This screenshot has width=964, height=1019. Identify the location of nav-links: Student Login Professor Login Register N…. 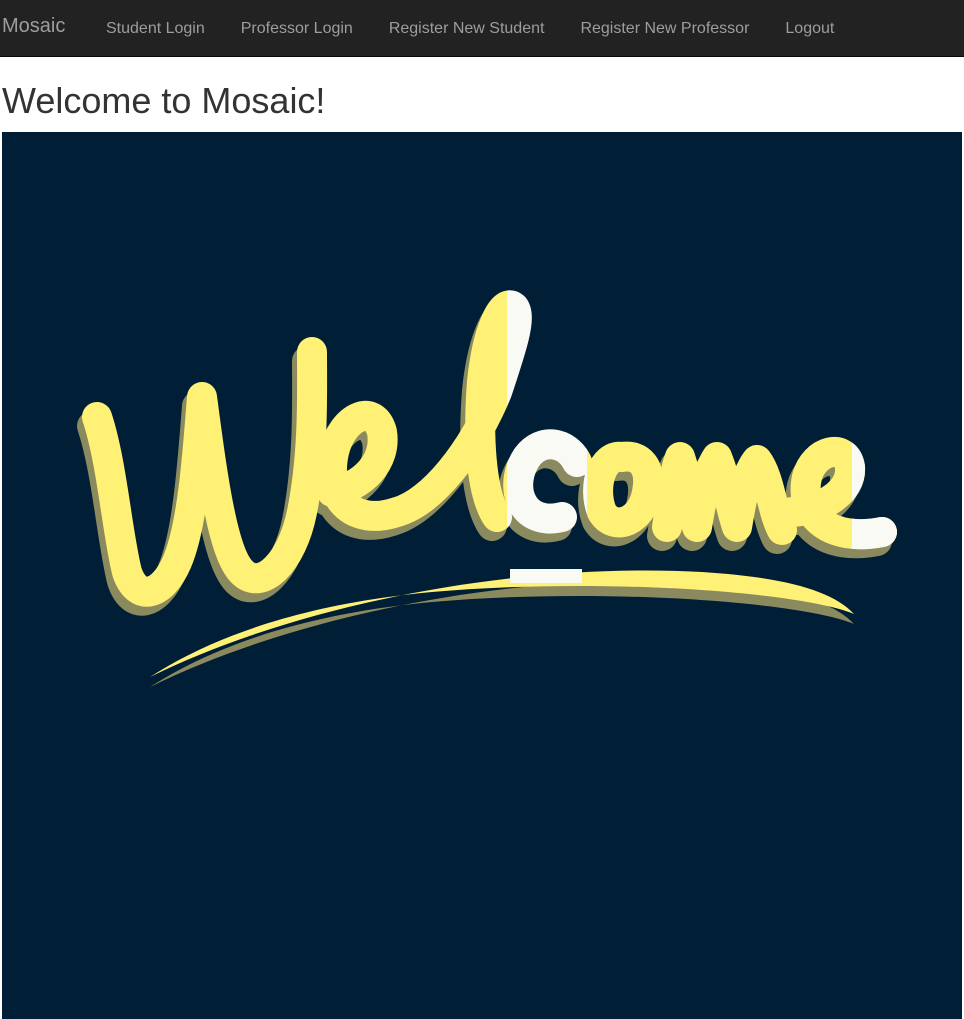
(470, 28).